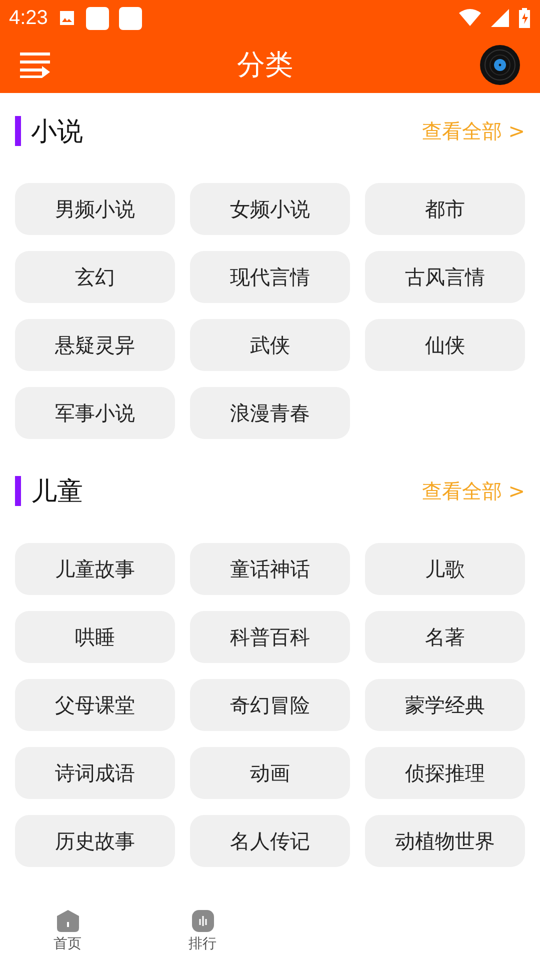  What do you see at coordinates (95, 705) in the screenshot?
I see `category-chip: 父母课堂` at bounding box center [95, 705].